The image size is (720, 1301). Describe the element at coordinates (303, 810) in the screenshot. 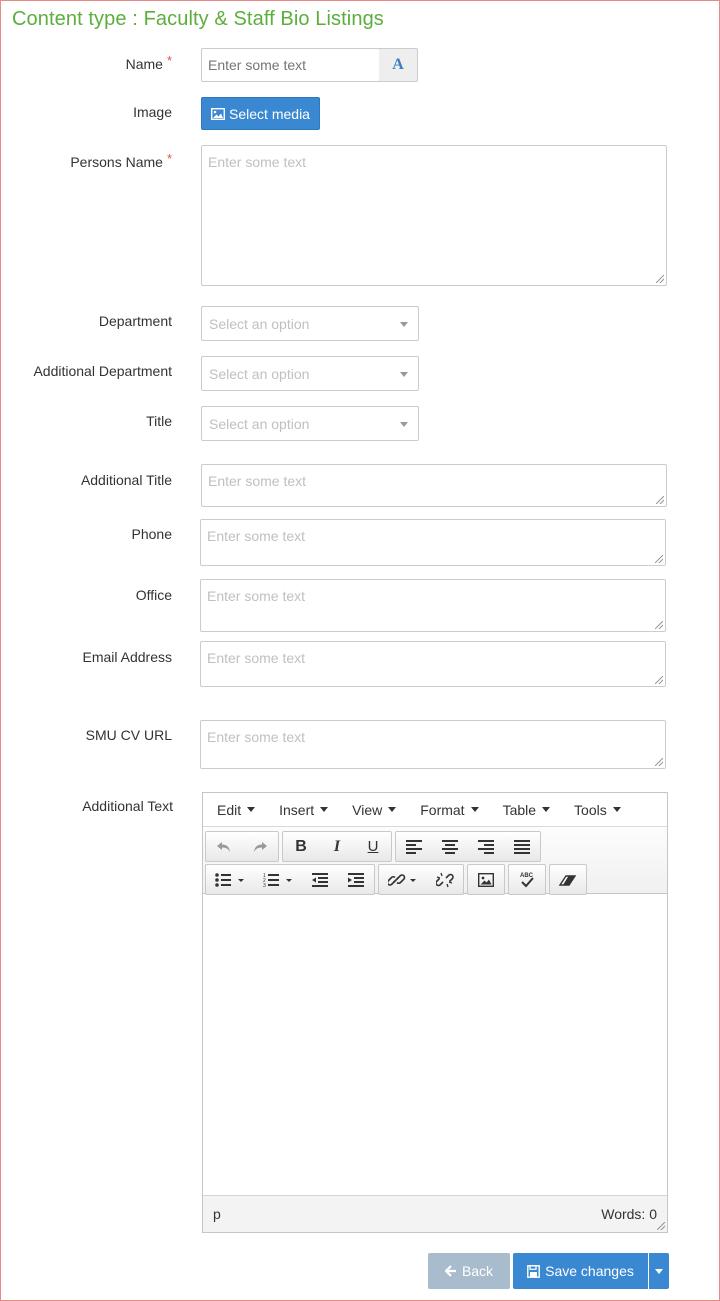

I see `menu-insert: Insert` at that location.